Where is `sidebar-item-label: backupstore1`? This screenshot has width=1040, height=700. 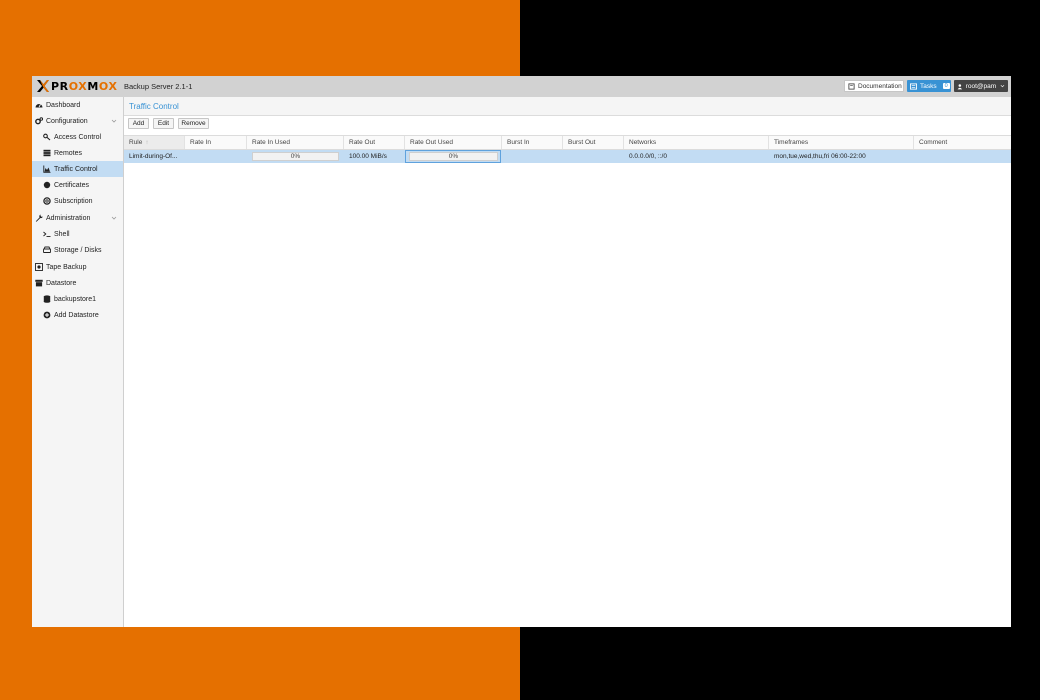
sidebar-item-label: backupstore1 is located at coordinates (75, 299).